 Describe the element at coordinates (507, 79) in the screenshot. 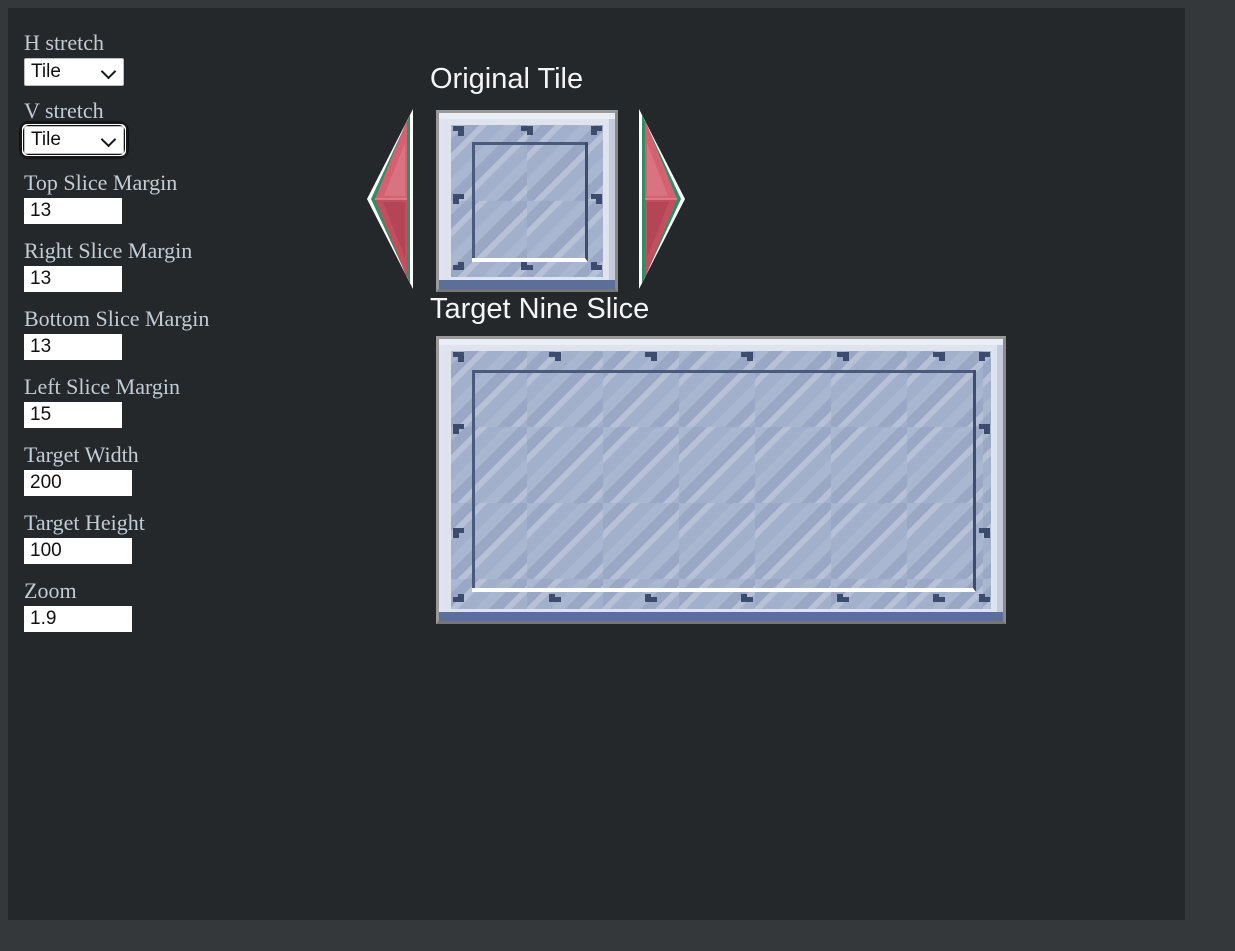

I see `original-tile-heading: Original Tile` at that location.